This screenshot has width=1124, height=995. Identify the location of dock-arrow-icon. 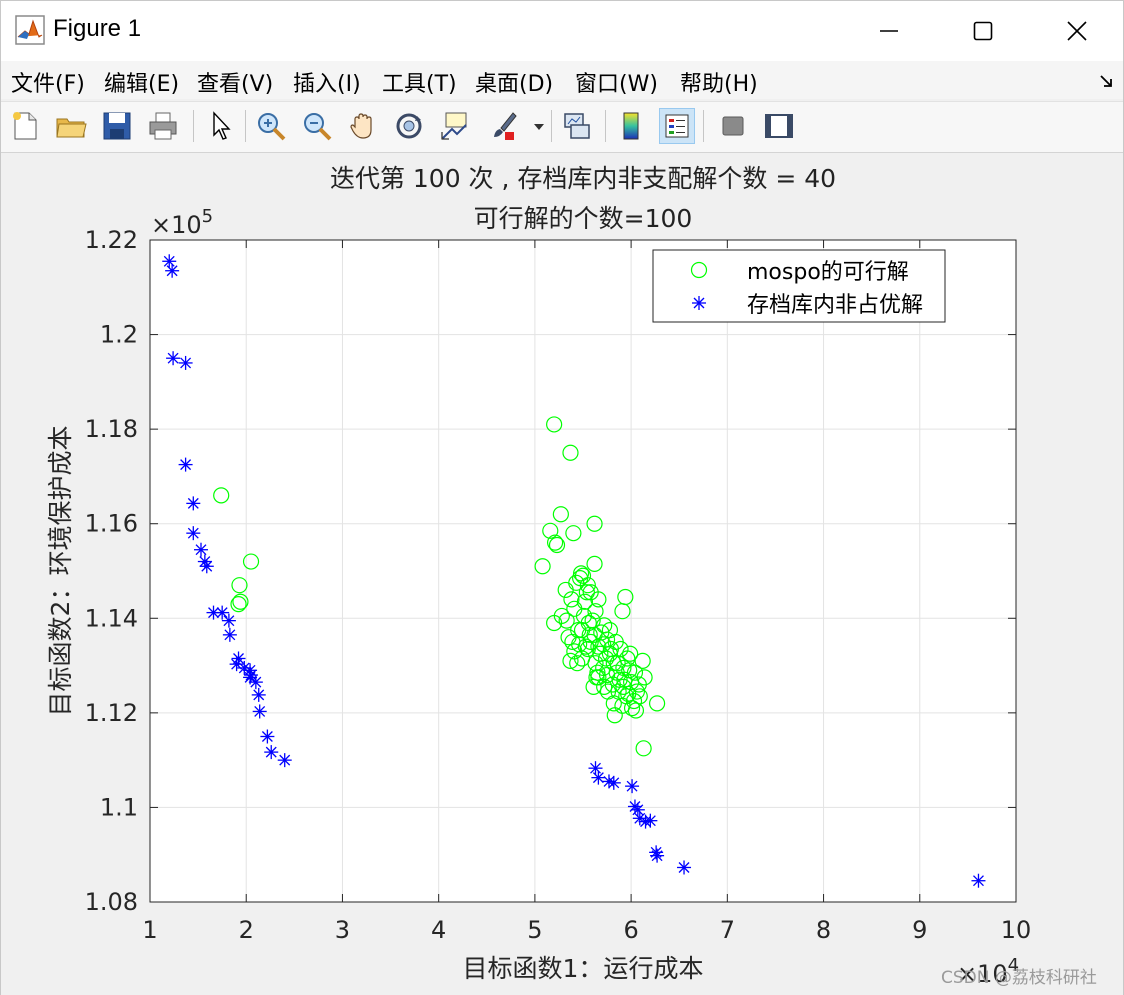
(1107, 81).